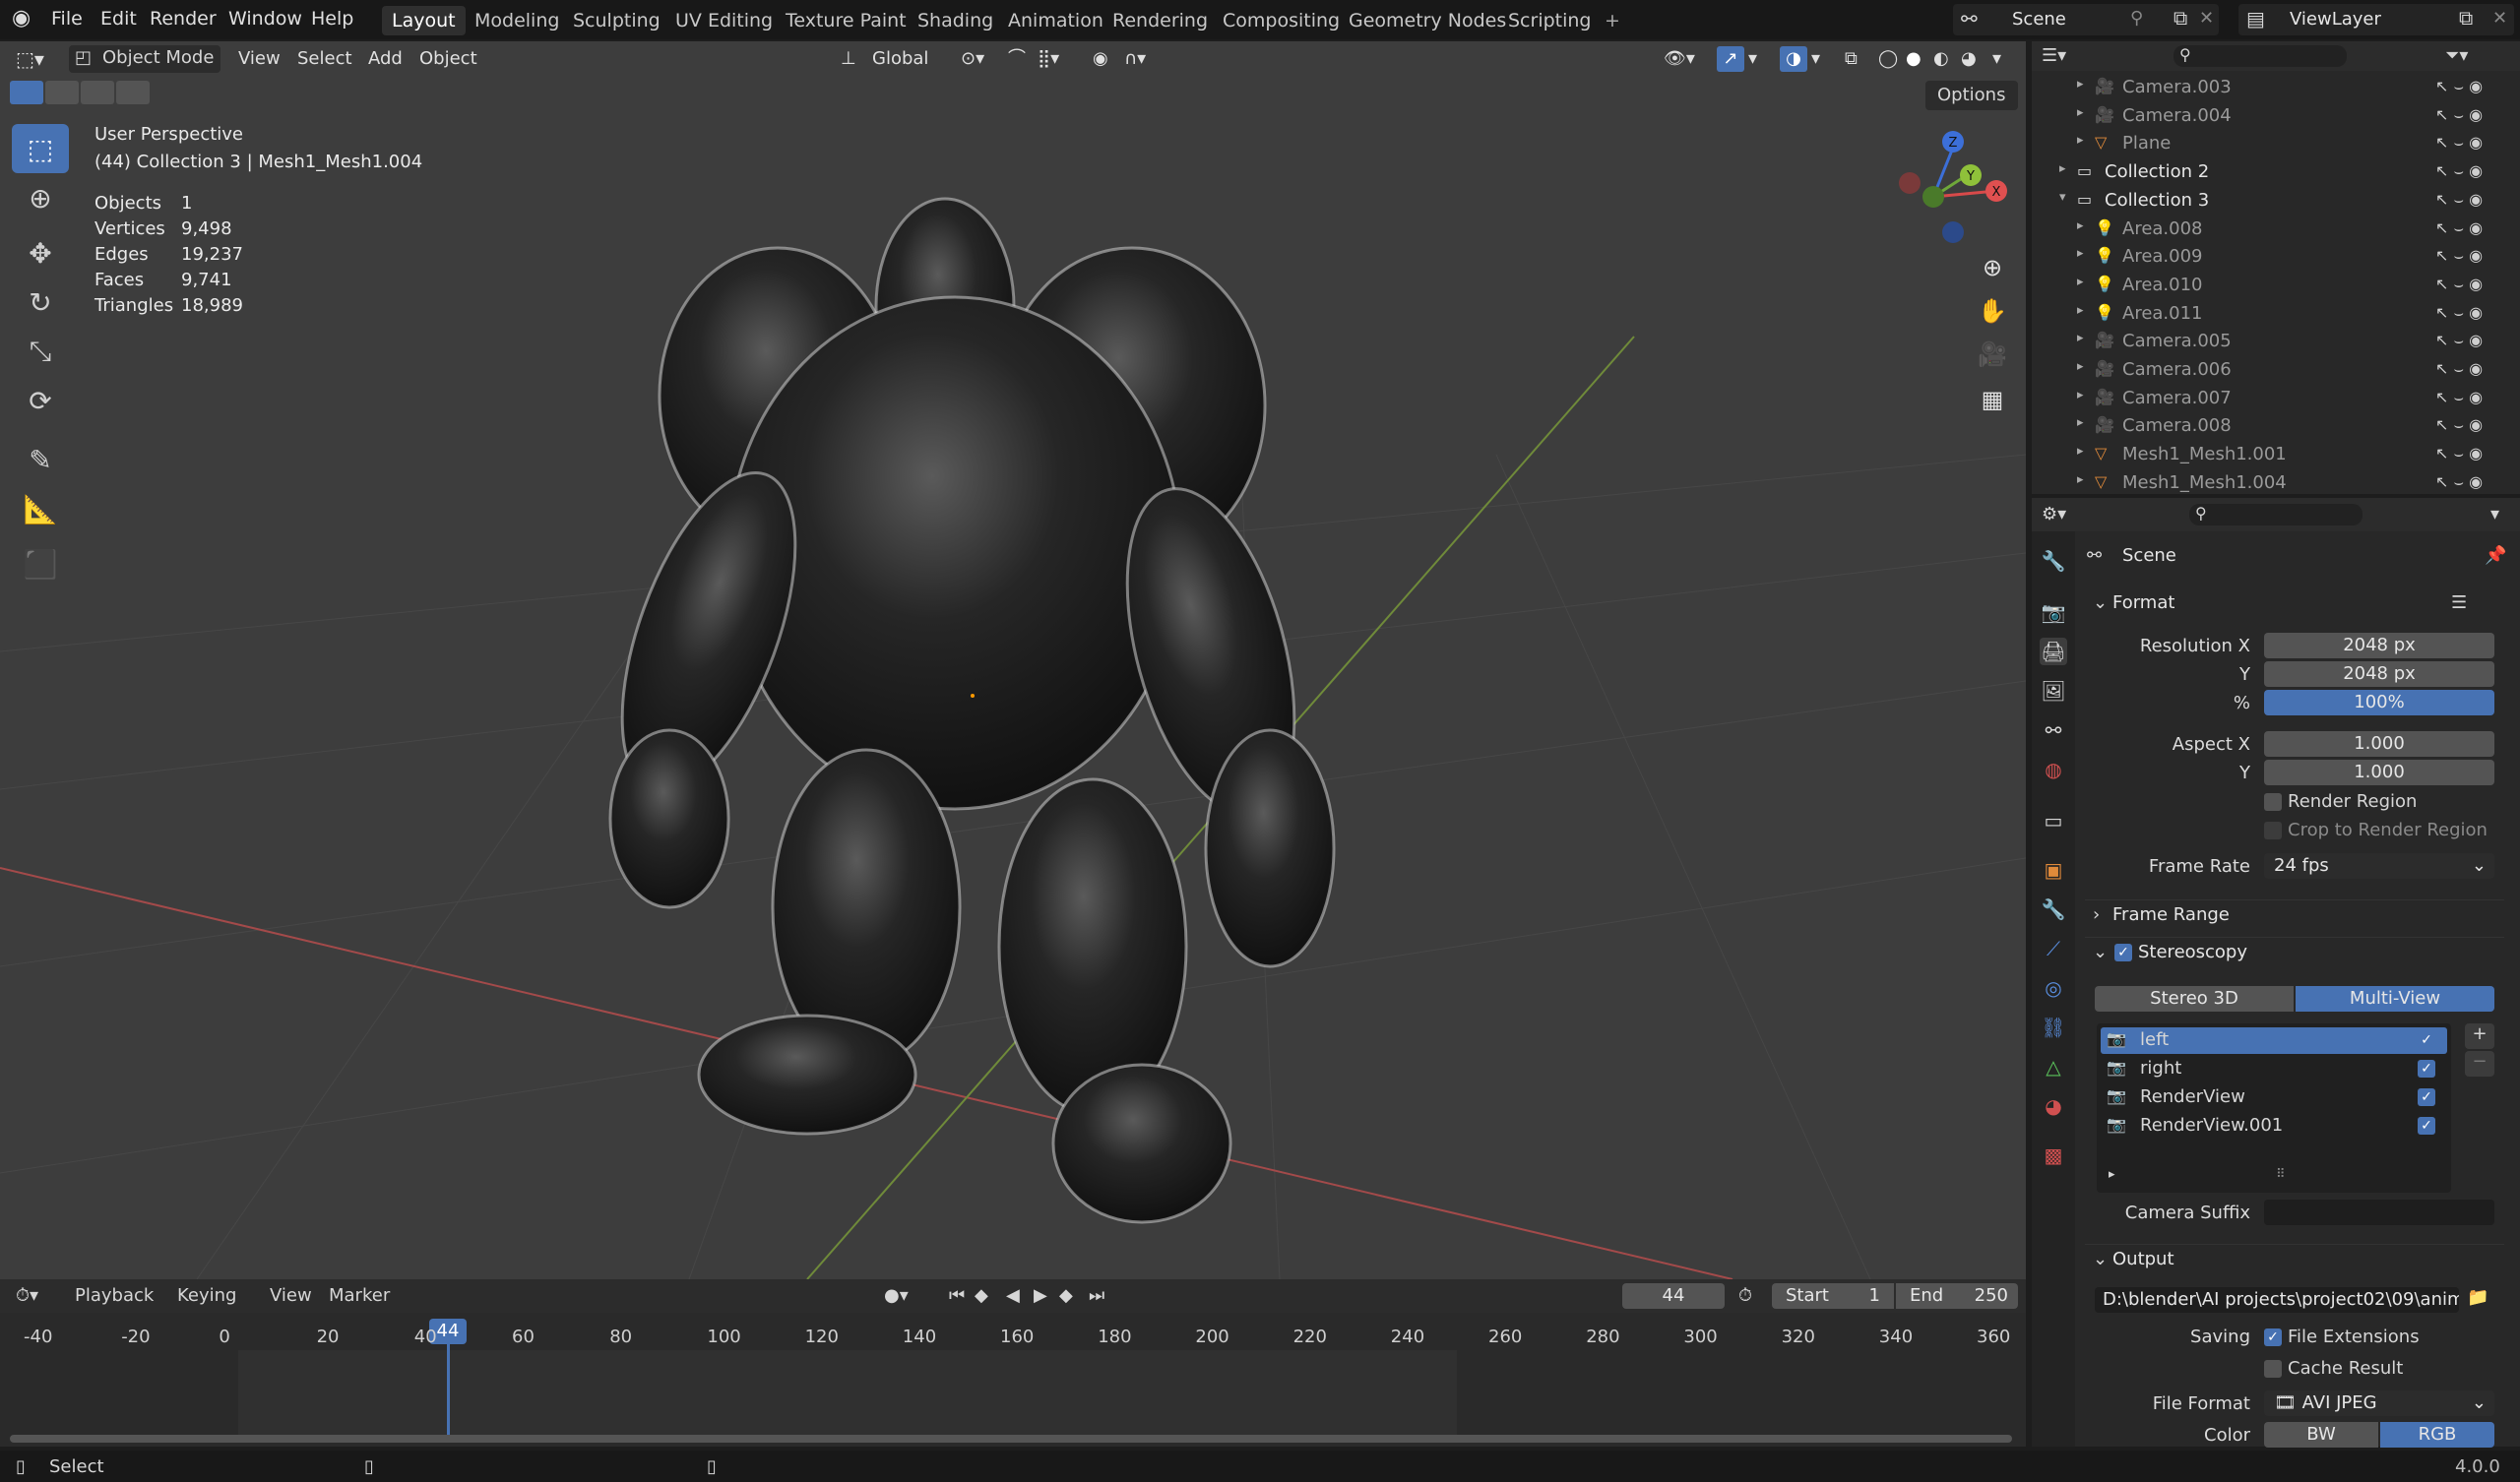 This screenshot has height=1482, width=2520. Describe the element at coordinates (1752, 59) in the screenshot. I see `gizmo-dropdown-icon: ▾` at that location.